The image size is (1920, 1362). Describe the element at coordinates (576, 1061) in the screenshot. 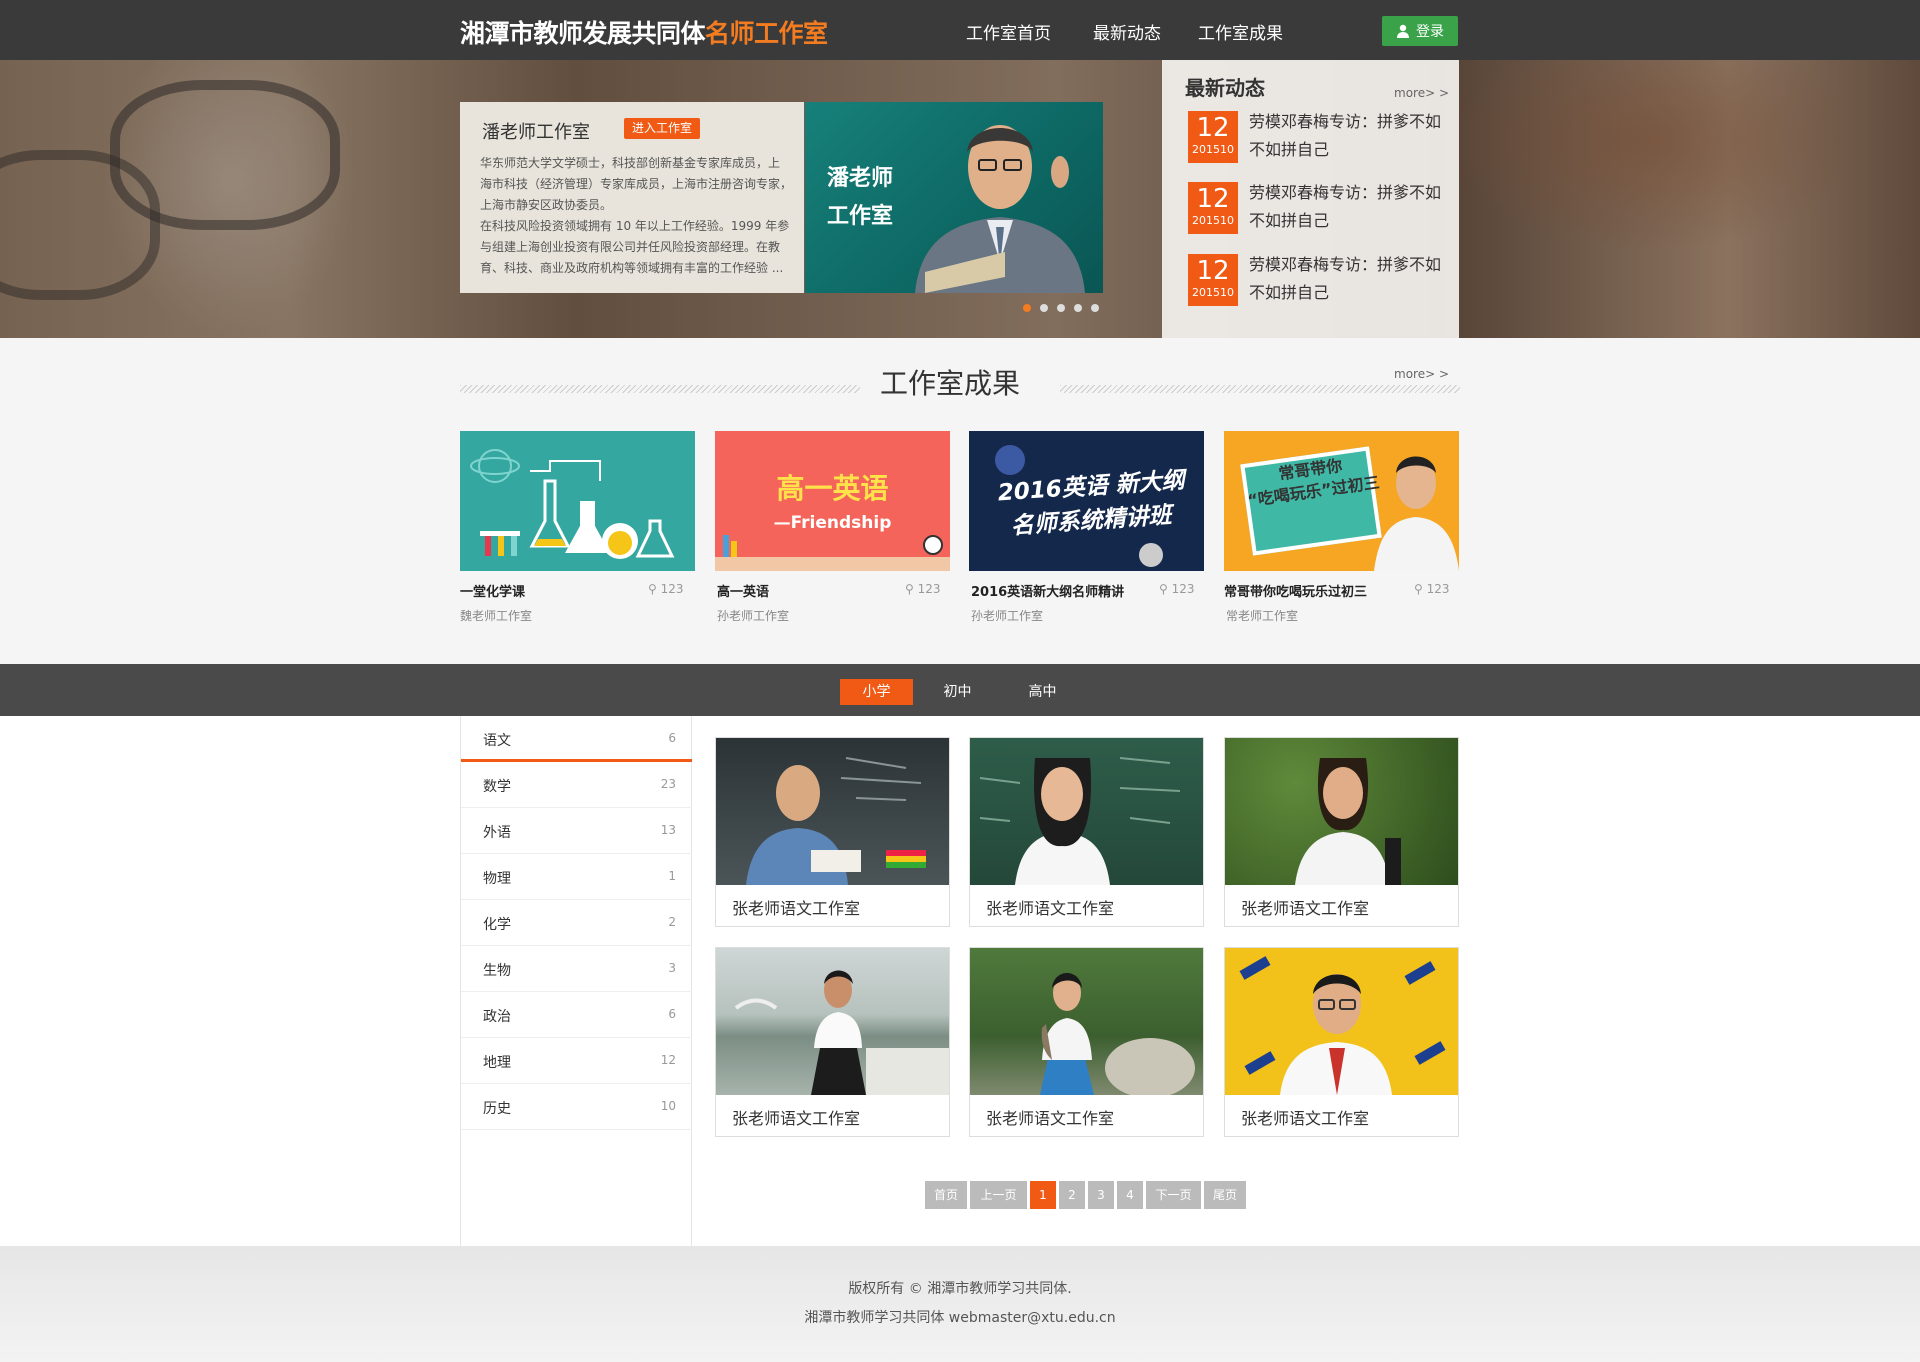

I see `sidebar-item-geography: 地理 12` at that location.